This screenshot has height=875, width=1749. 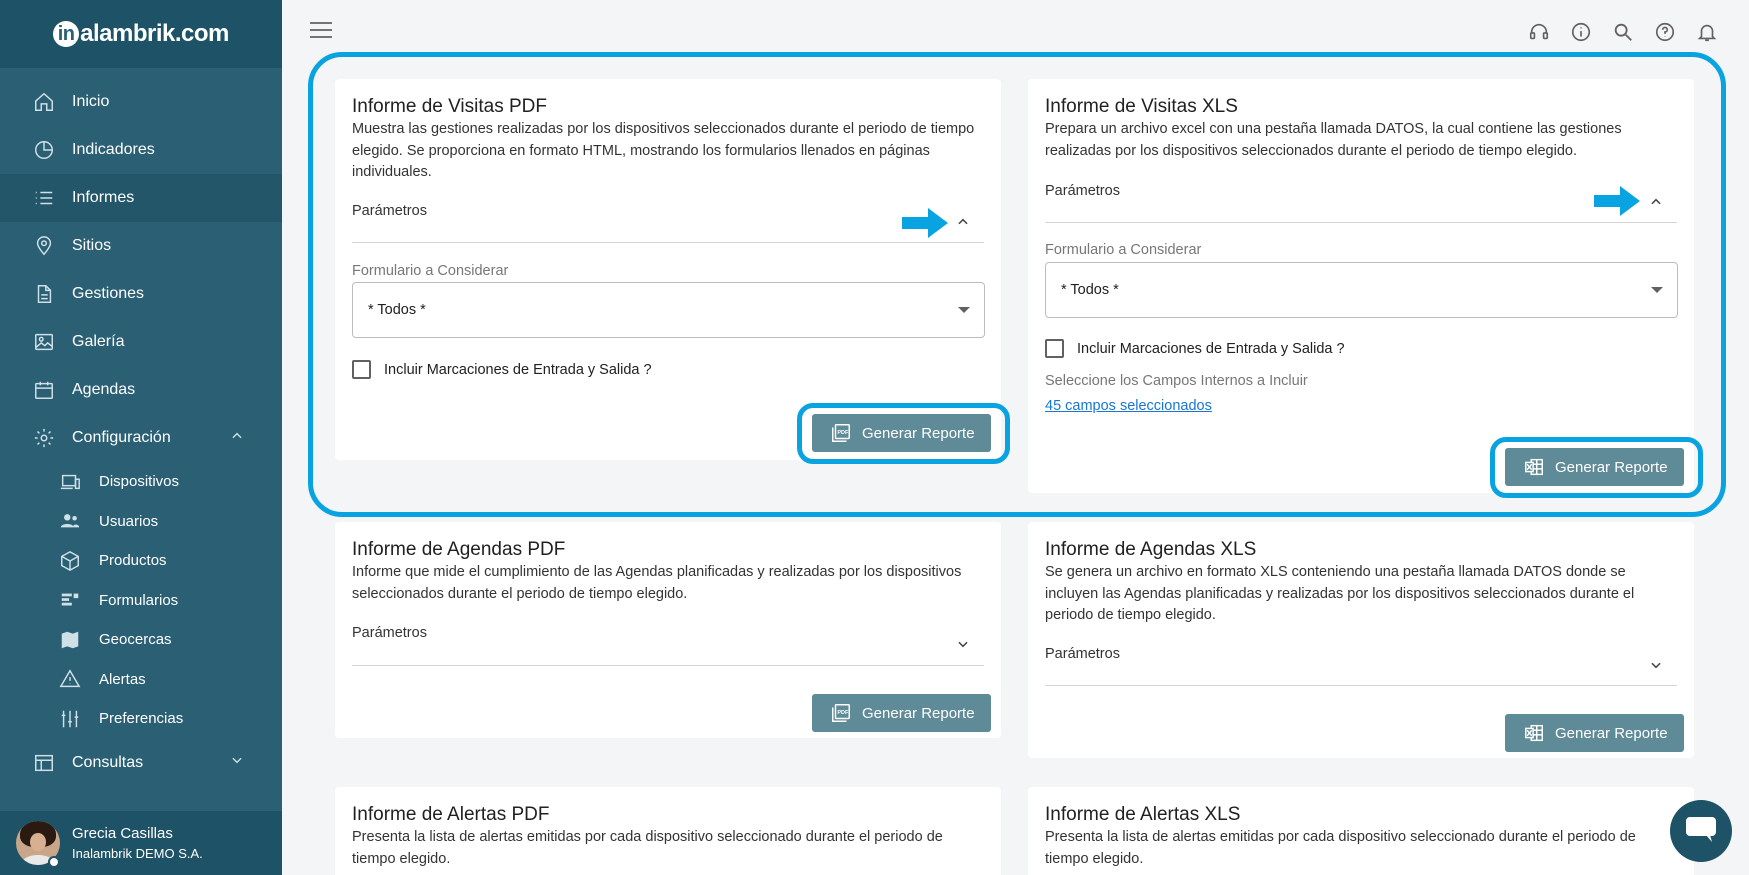 I want to click on sidebar-item-label: Galería, so click(x=98, y=341).